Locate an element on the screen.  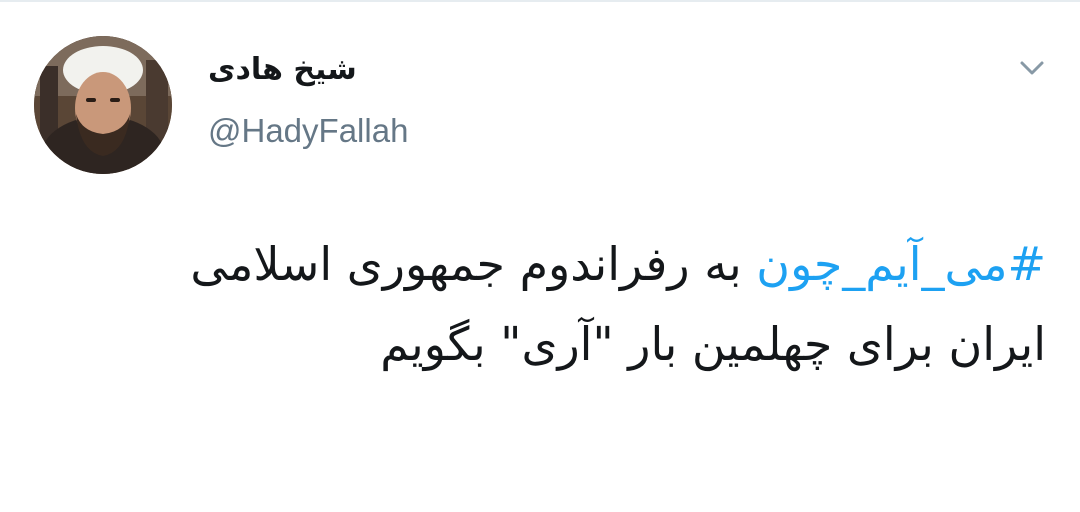
chevron-down-icon is located at coordinates (1032, 69).